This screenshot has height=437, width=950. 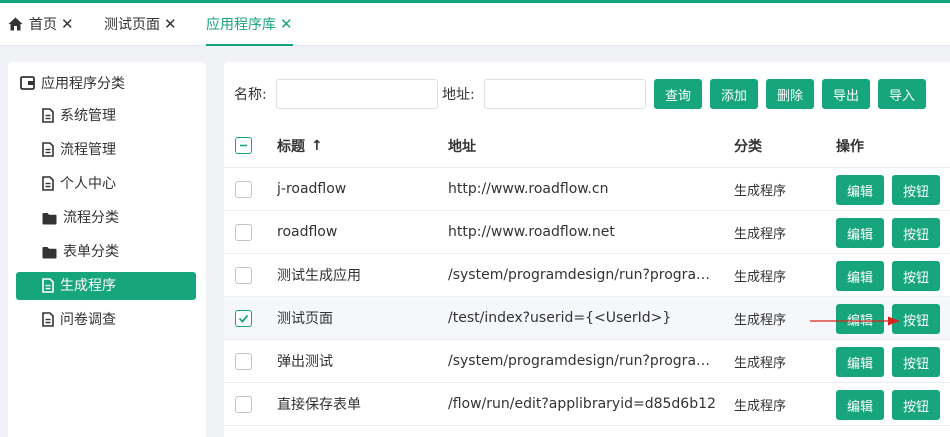 I want to click on indeterminate-icon, so click(x=243, y=145).